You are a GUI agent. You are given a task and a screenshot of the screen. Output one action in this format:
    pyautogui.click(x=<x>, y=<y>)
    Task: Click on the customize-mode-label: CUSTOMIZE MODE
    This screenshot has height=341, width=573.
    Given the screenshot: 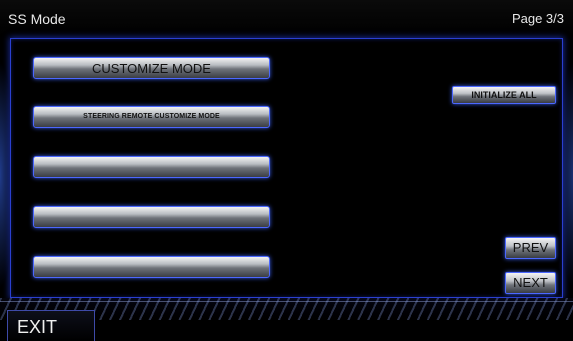 What is the action you would take?
    pyautogui.click(x=151, y=68)
    